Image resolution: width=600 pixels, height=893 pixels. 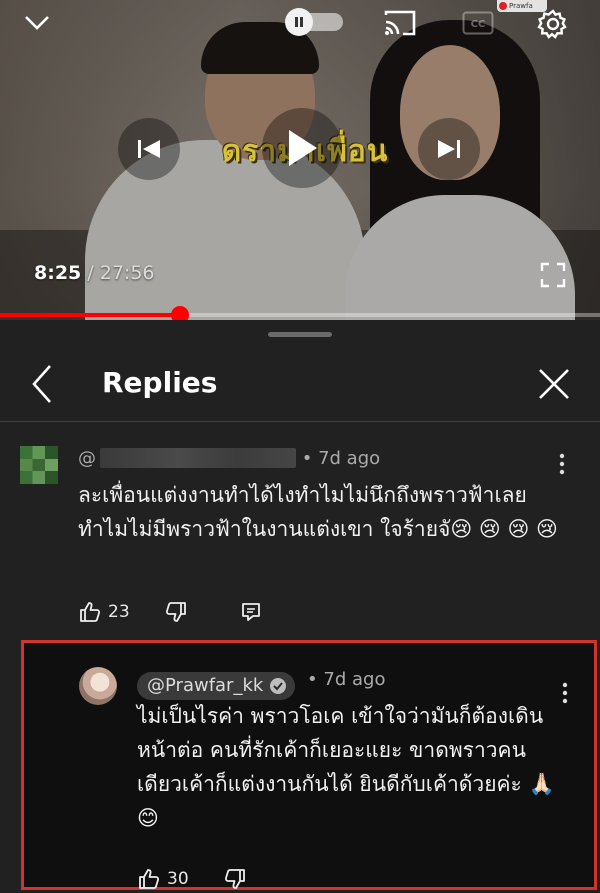 I want to click on minimize-chevron-down-icon, so click(x=37, y=23).